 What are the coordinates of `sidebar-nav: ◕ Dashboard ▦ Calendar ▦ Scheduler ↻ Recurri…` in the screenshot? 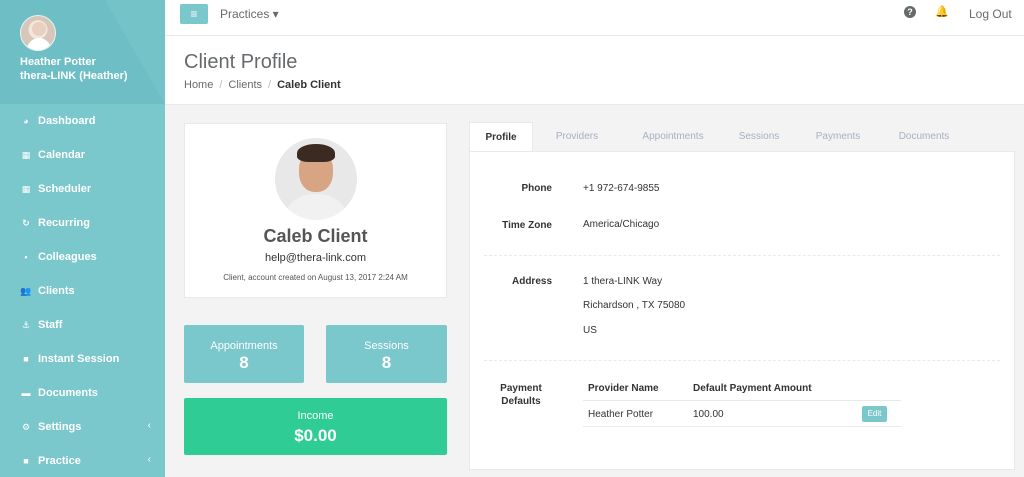 It's located at (82, 290).